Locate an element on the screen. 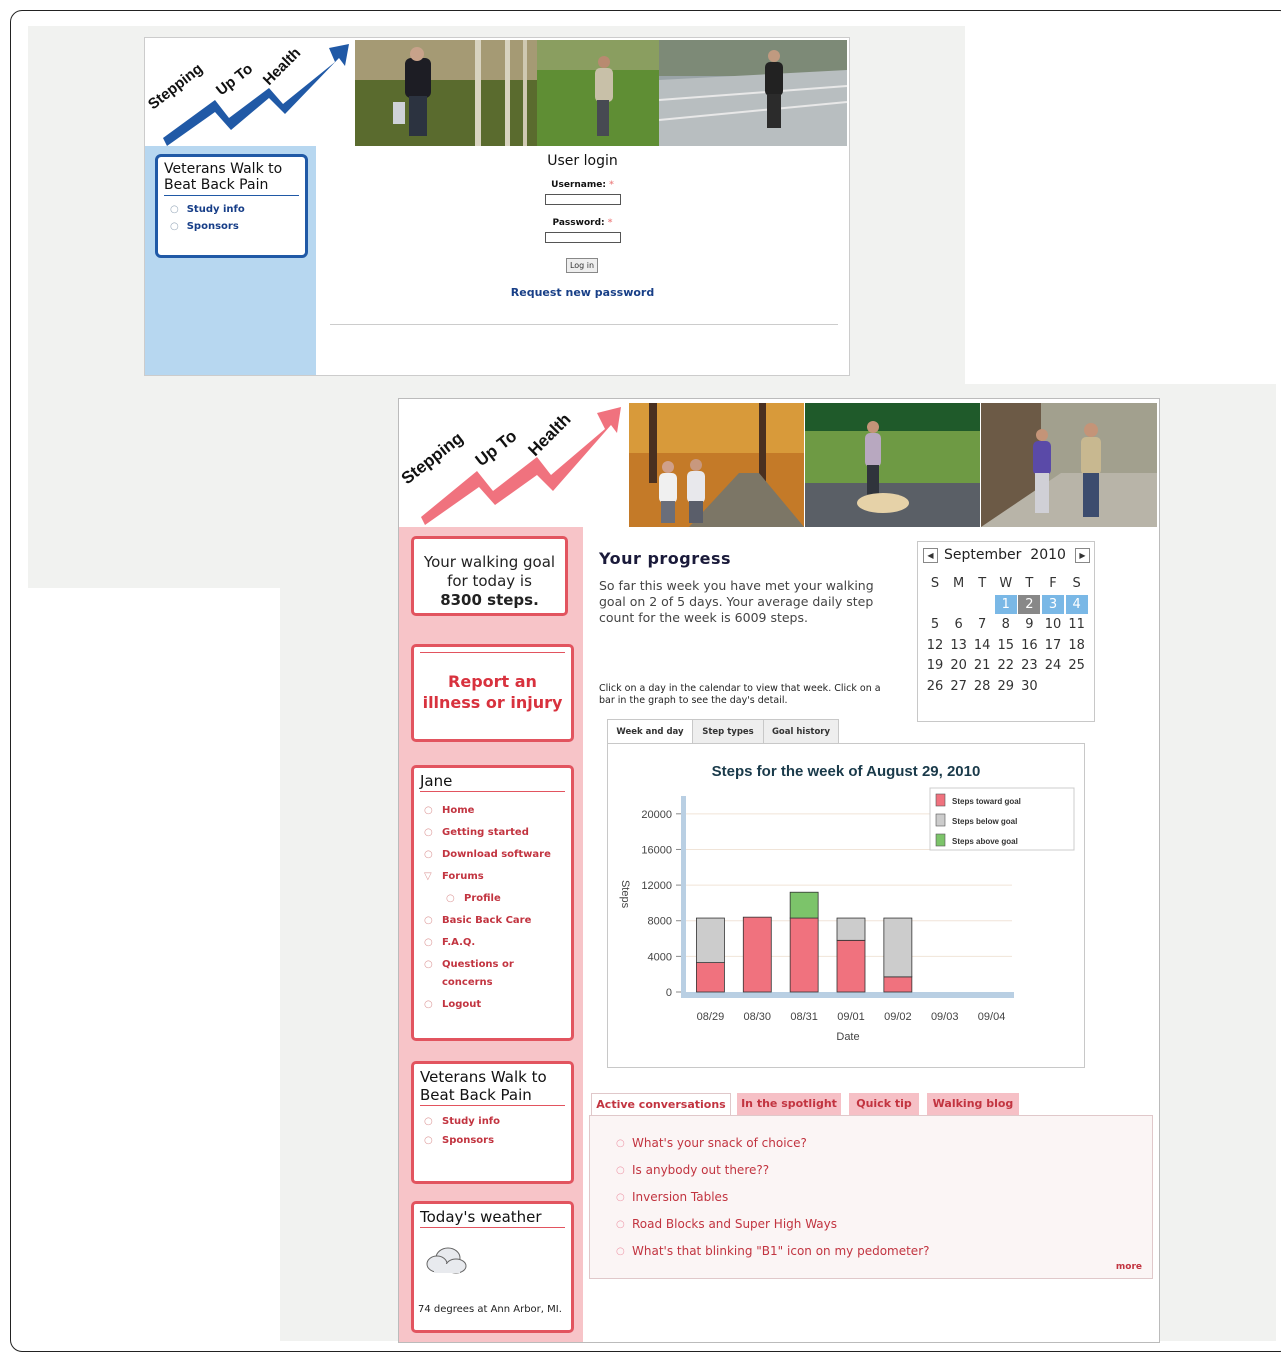  tab-walking-blog: Walking blog is located at coordinates (973, 1104).